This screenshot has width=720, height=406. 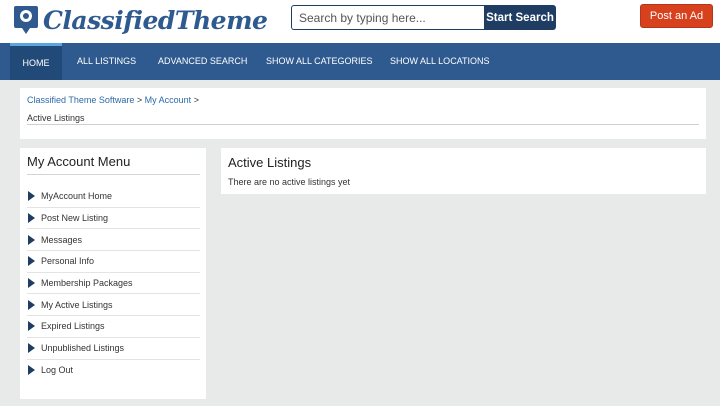 What do you see at coordinates (113, 219) in the screenshot?
I see `sidebar-item-post-new-listing: Post New Listing` at bounding box center [113, 219].